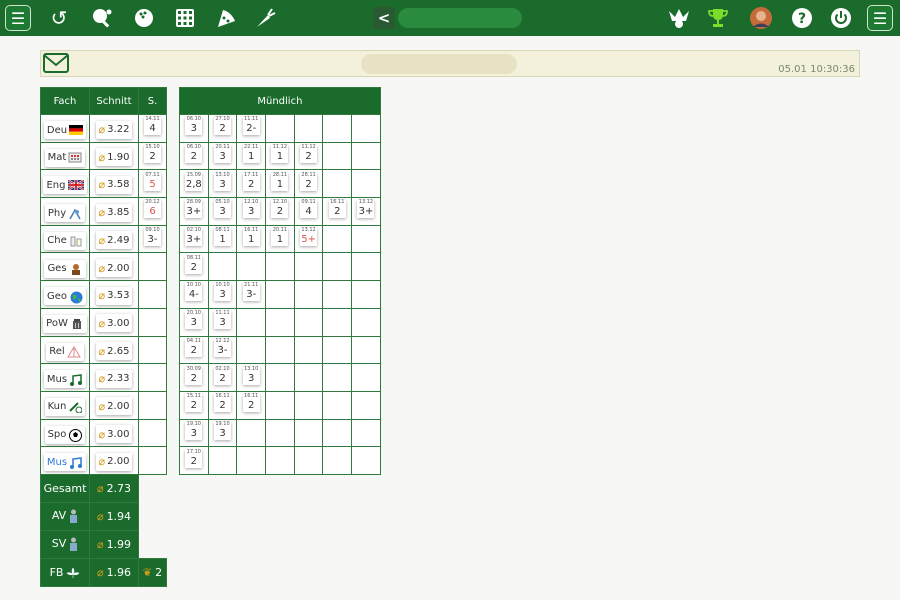 The width and height of the screenshot is (900, 600). I want to click on average-button: ⌀ 3.85, so click(114, 212).